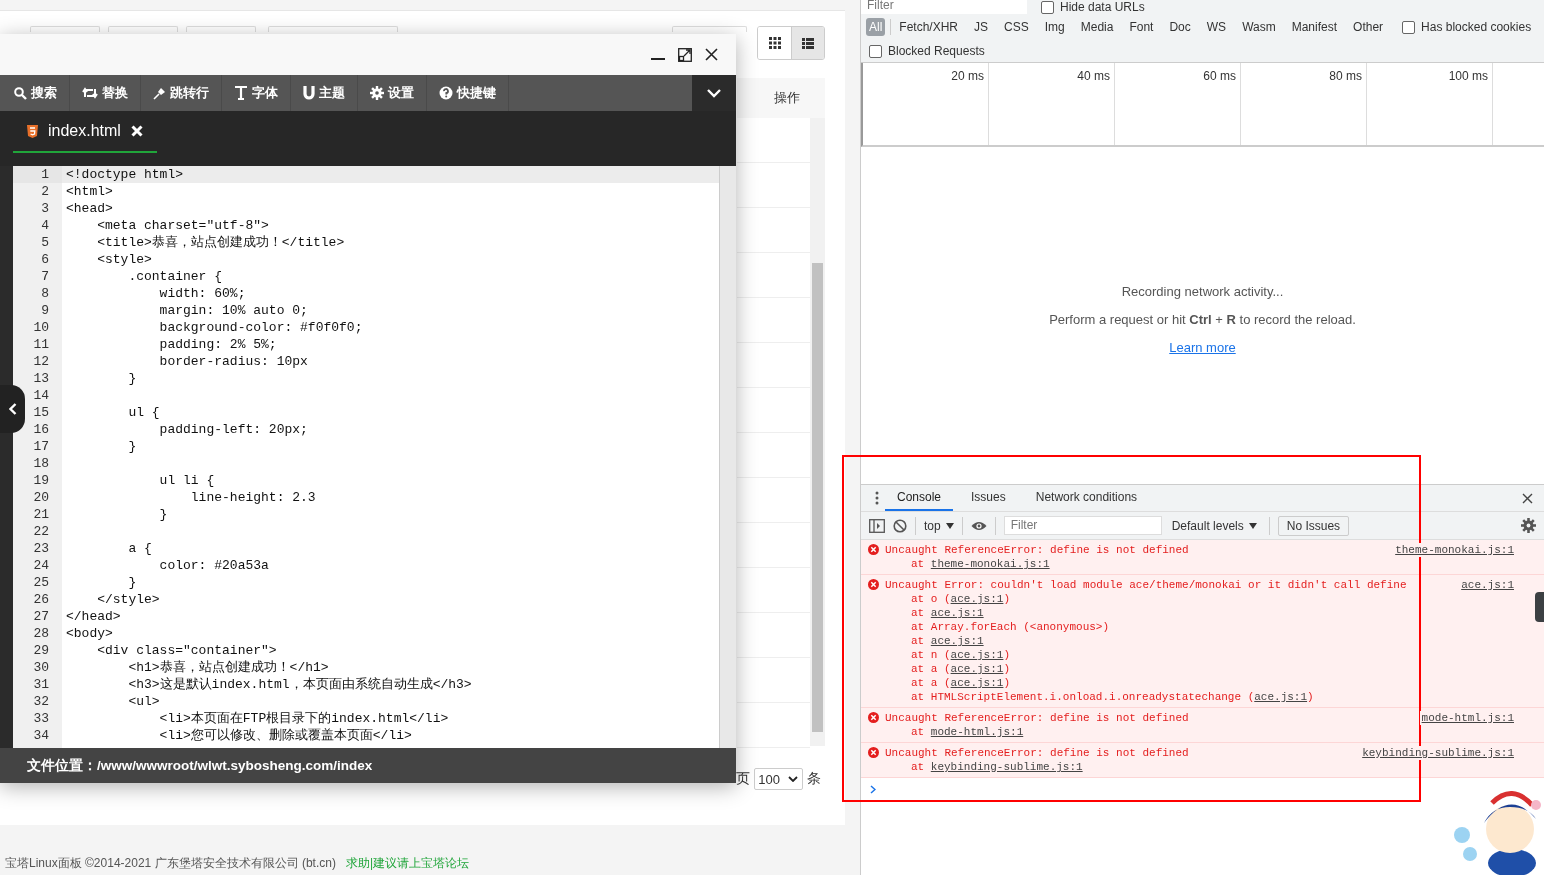 The height and width of the screenshot is (875, 1544). Describe the element at coordinates (1202, 319) in the screenshot. I see `hint-text: Perform a request or hit Ctrl + R to record the reload.` at that location.